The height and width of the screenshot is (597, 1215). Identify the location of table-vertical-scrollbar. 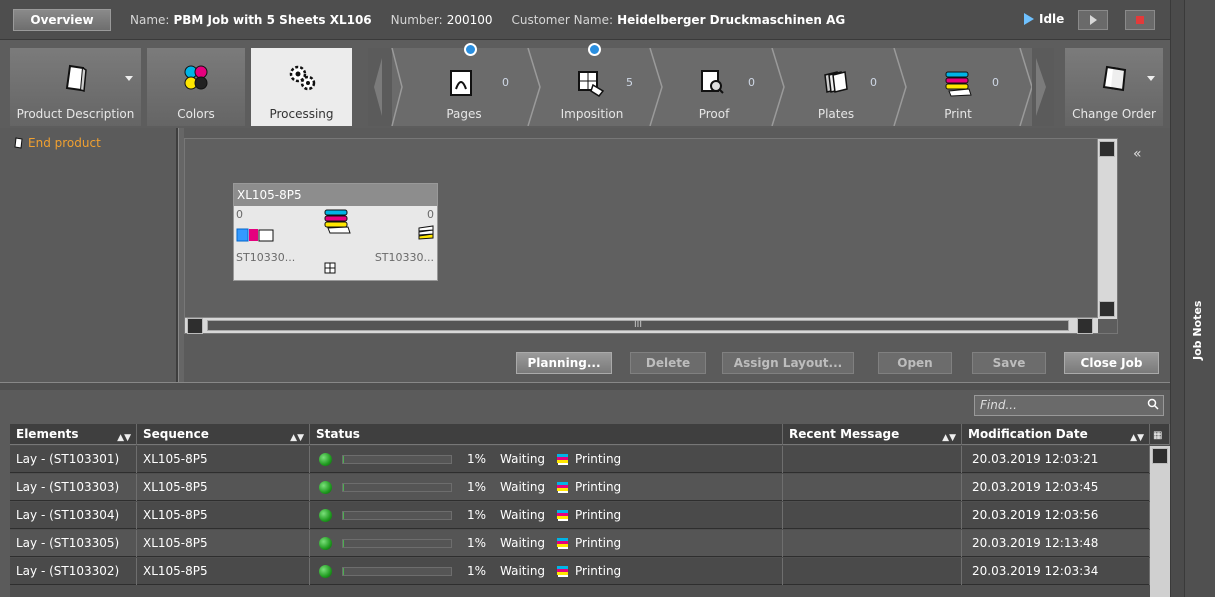
(1160, 521).